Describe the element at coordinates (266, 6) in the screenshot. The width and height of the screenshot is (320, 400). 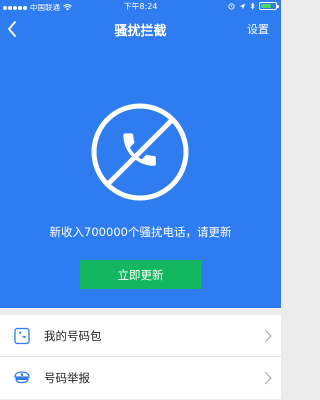
I see `battery-level` at that location.